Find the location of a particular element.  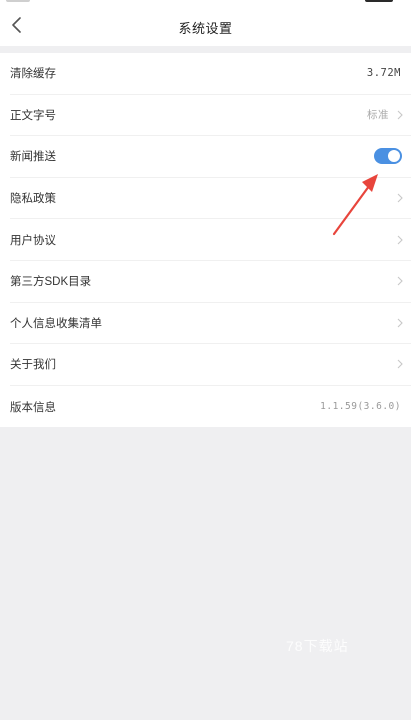

setting-row-personal-info-list: 个人信息收集清单 is located at coordinates (210, 324).